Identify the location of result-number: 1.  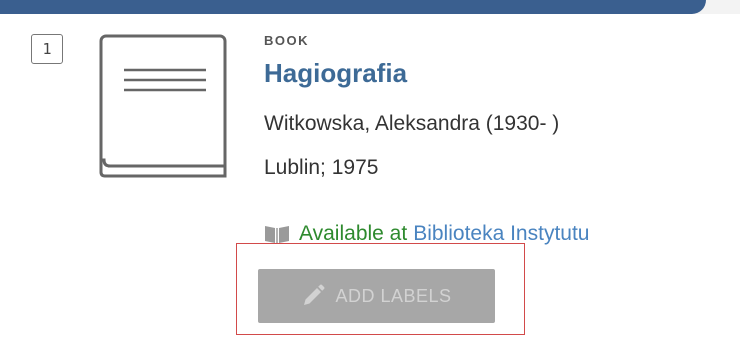
(47, 49).